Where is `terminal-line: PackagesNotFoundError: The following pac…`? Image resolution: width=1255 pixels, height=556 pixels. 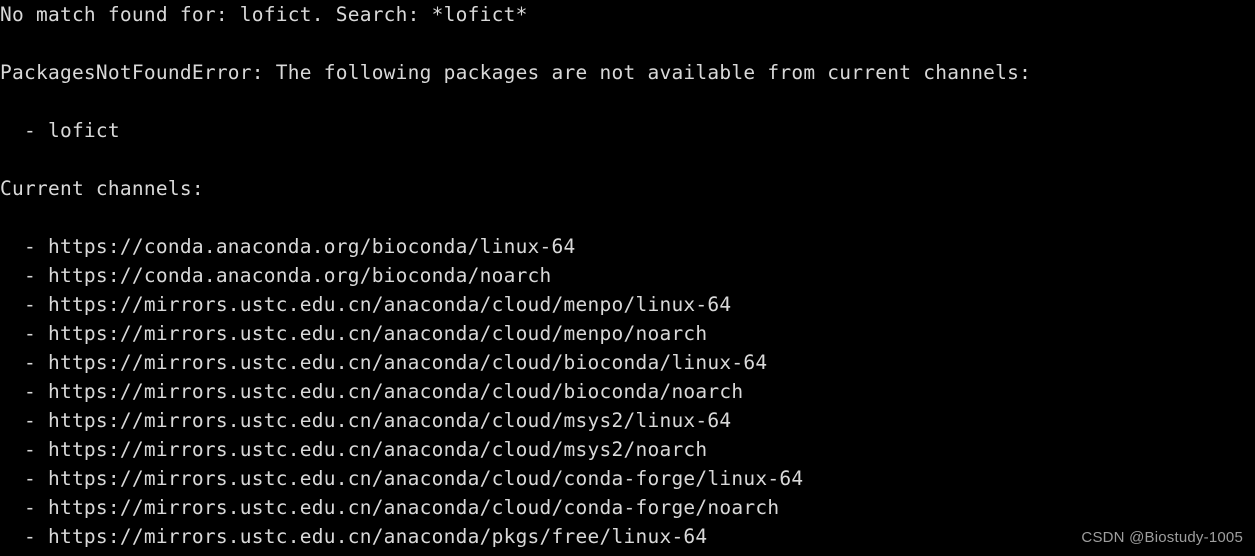 terminal-line: PackagesNotFoundError: The following pac… is located at coordinates (516, 72).